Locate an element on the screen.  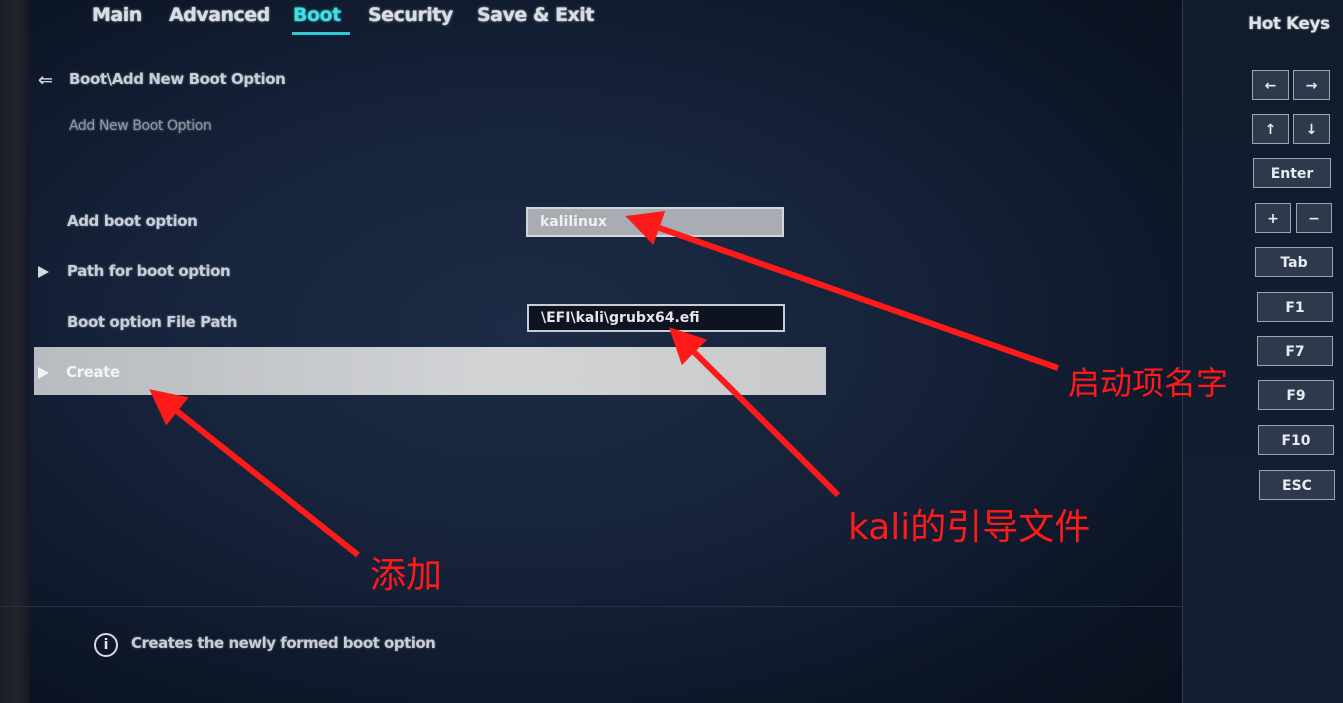
info-icon: i is located at coordinates (106, 645).